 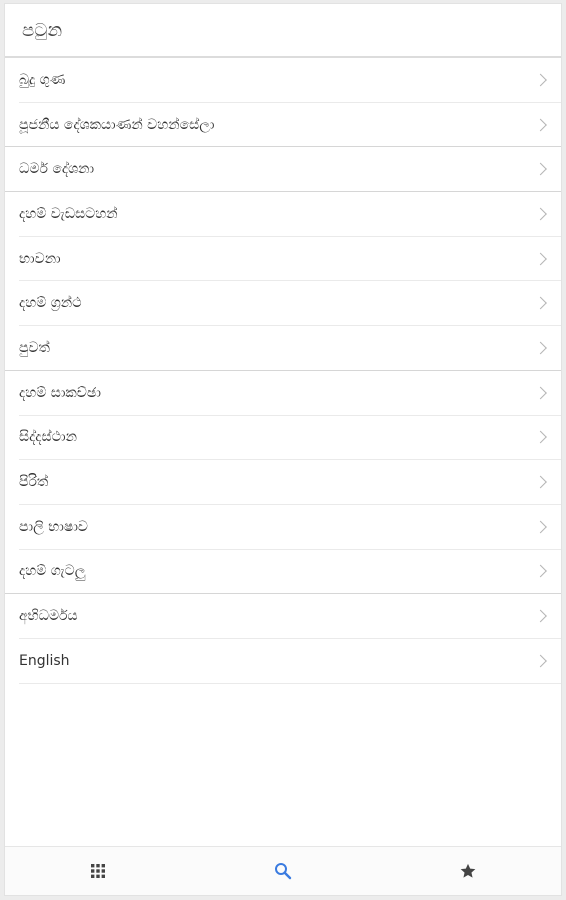 What do you see at coordinates (290, 304) in the screenshot?
I see `menu-item-dharma-books: දහම් ග්‍රන්ථ` at bounding box center [290, 304].